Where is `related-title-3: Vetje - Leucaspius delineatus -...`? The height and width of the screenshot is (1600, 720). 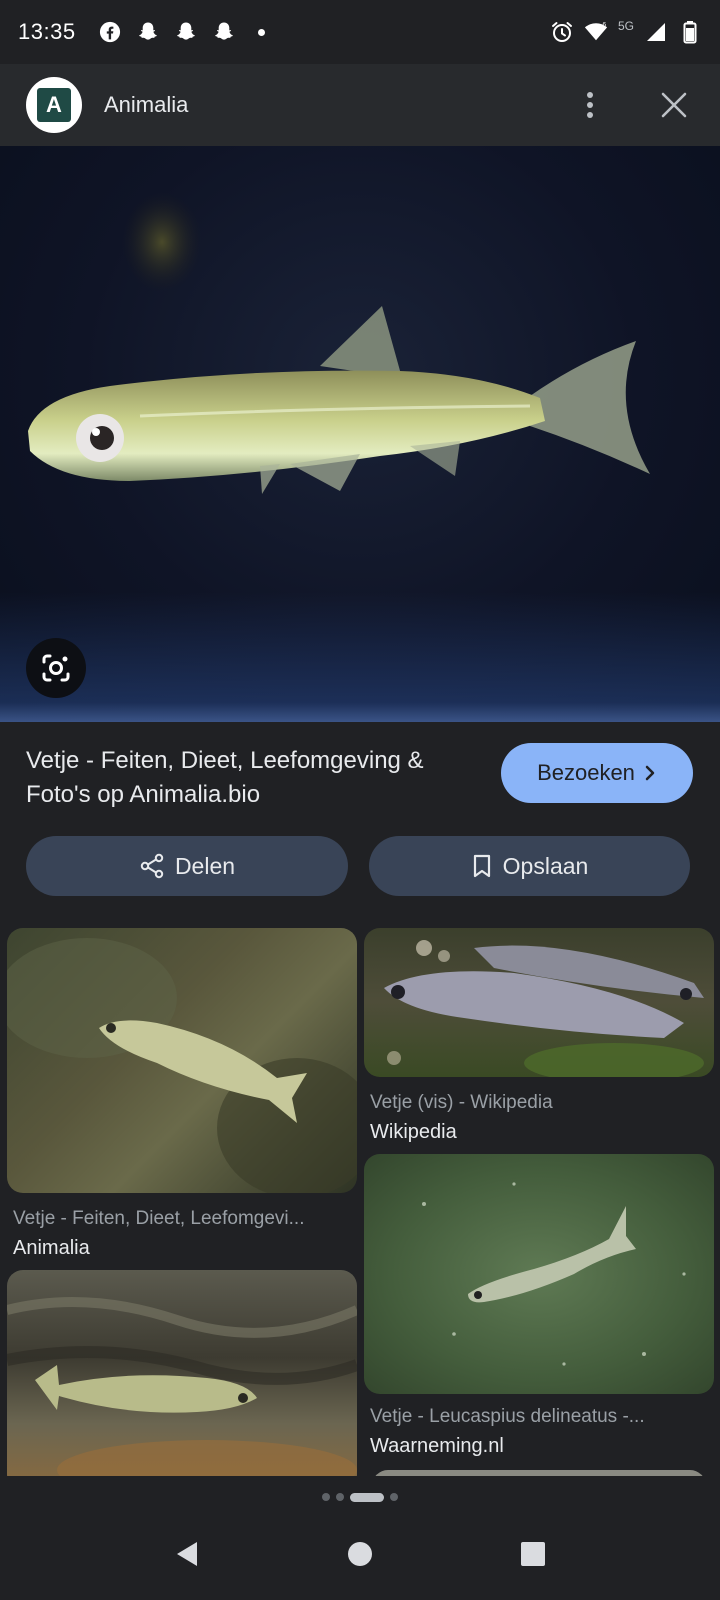
related-title-3: Vetje - Leucaspius delineatus -... is located at coordinates (540, 1417).